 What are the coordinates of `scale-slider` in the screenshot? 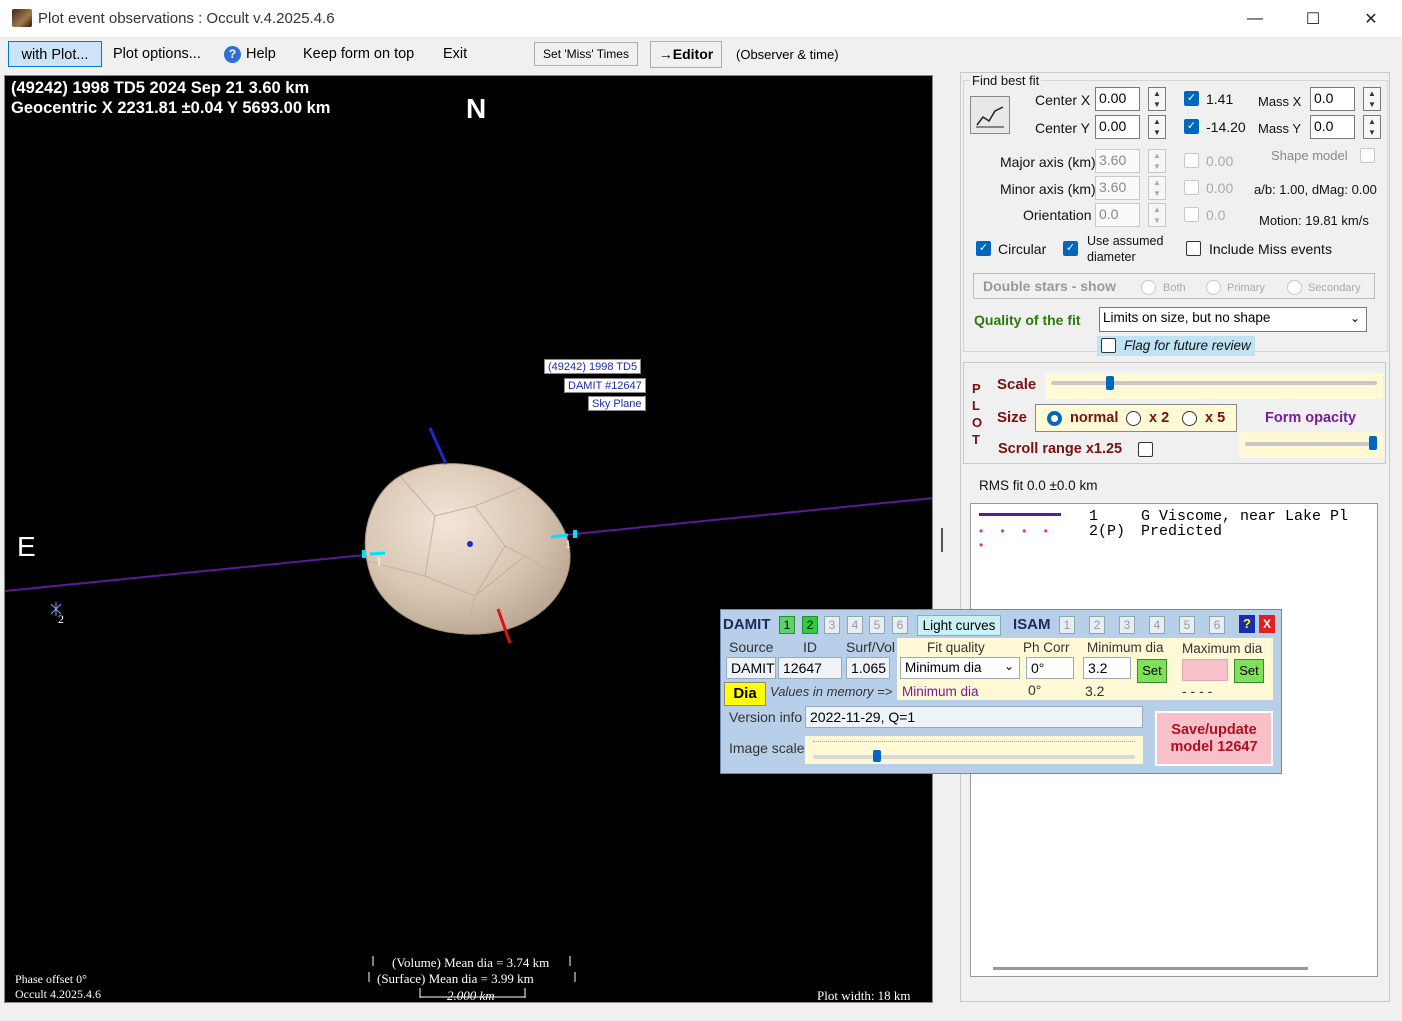 It's located at (1214, 386).